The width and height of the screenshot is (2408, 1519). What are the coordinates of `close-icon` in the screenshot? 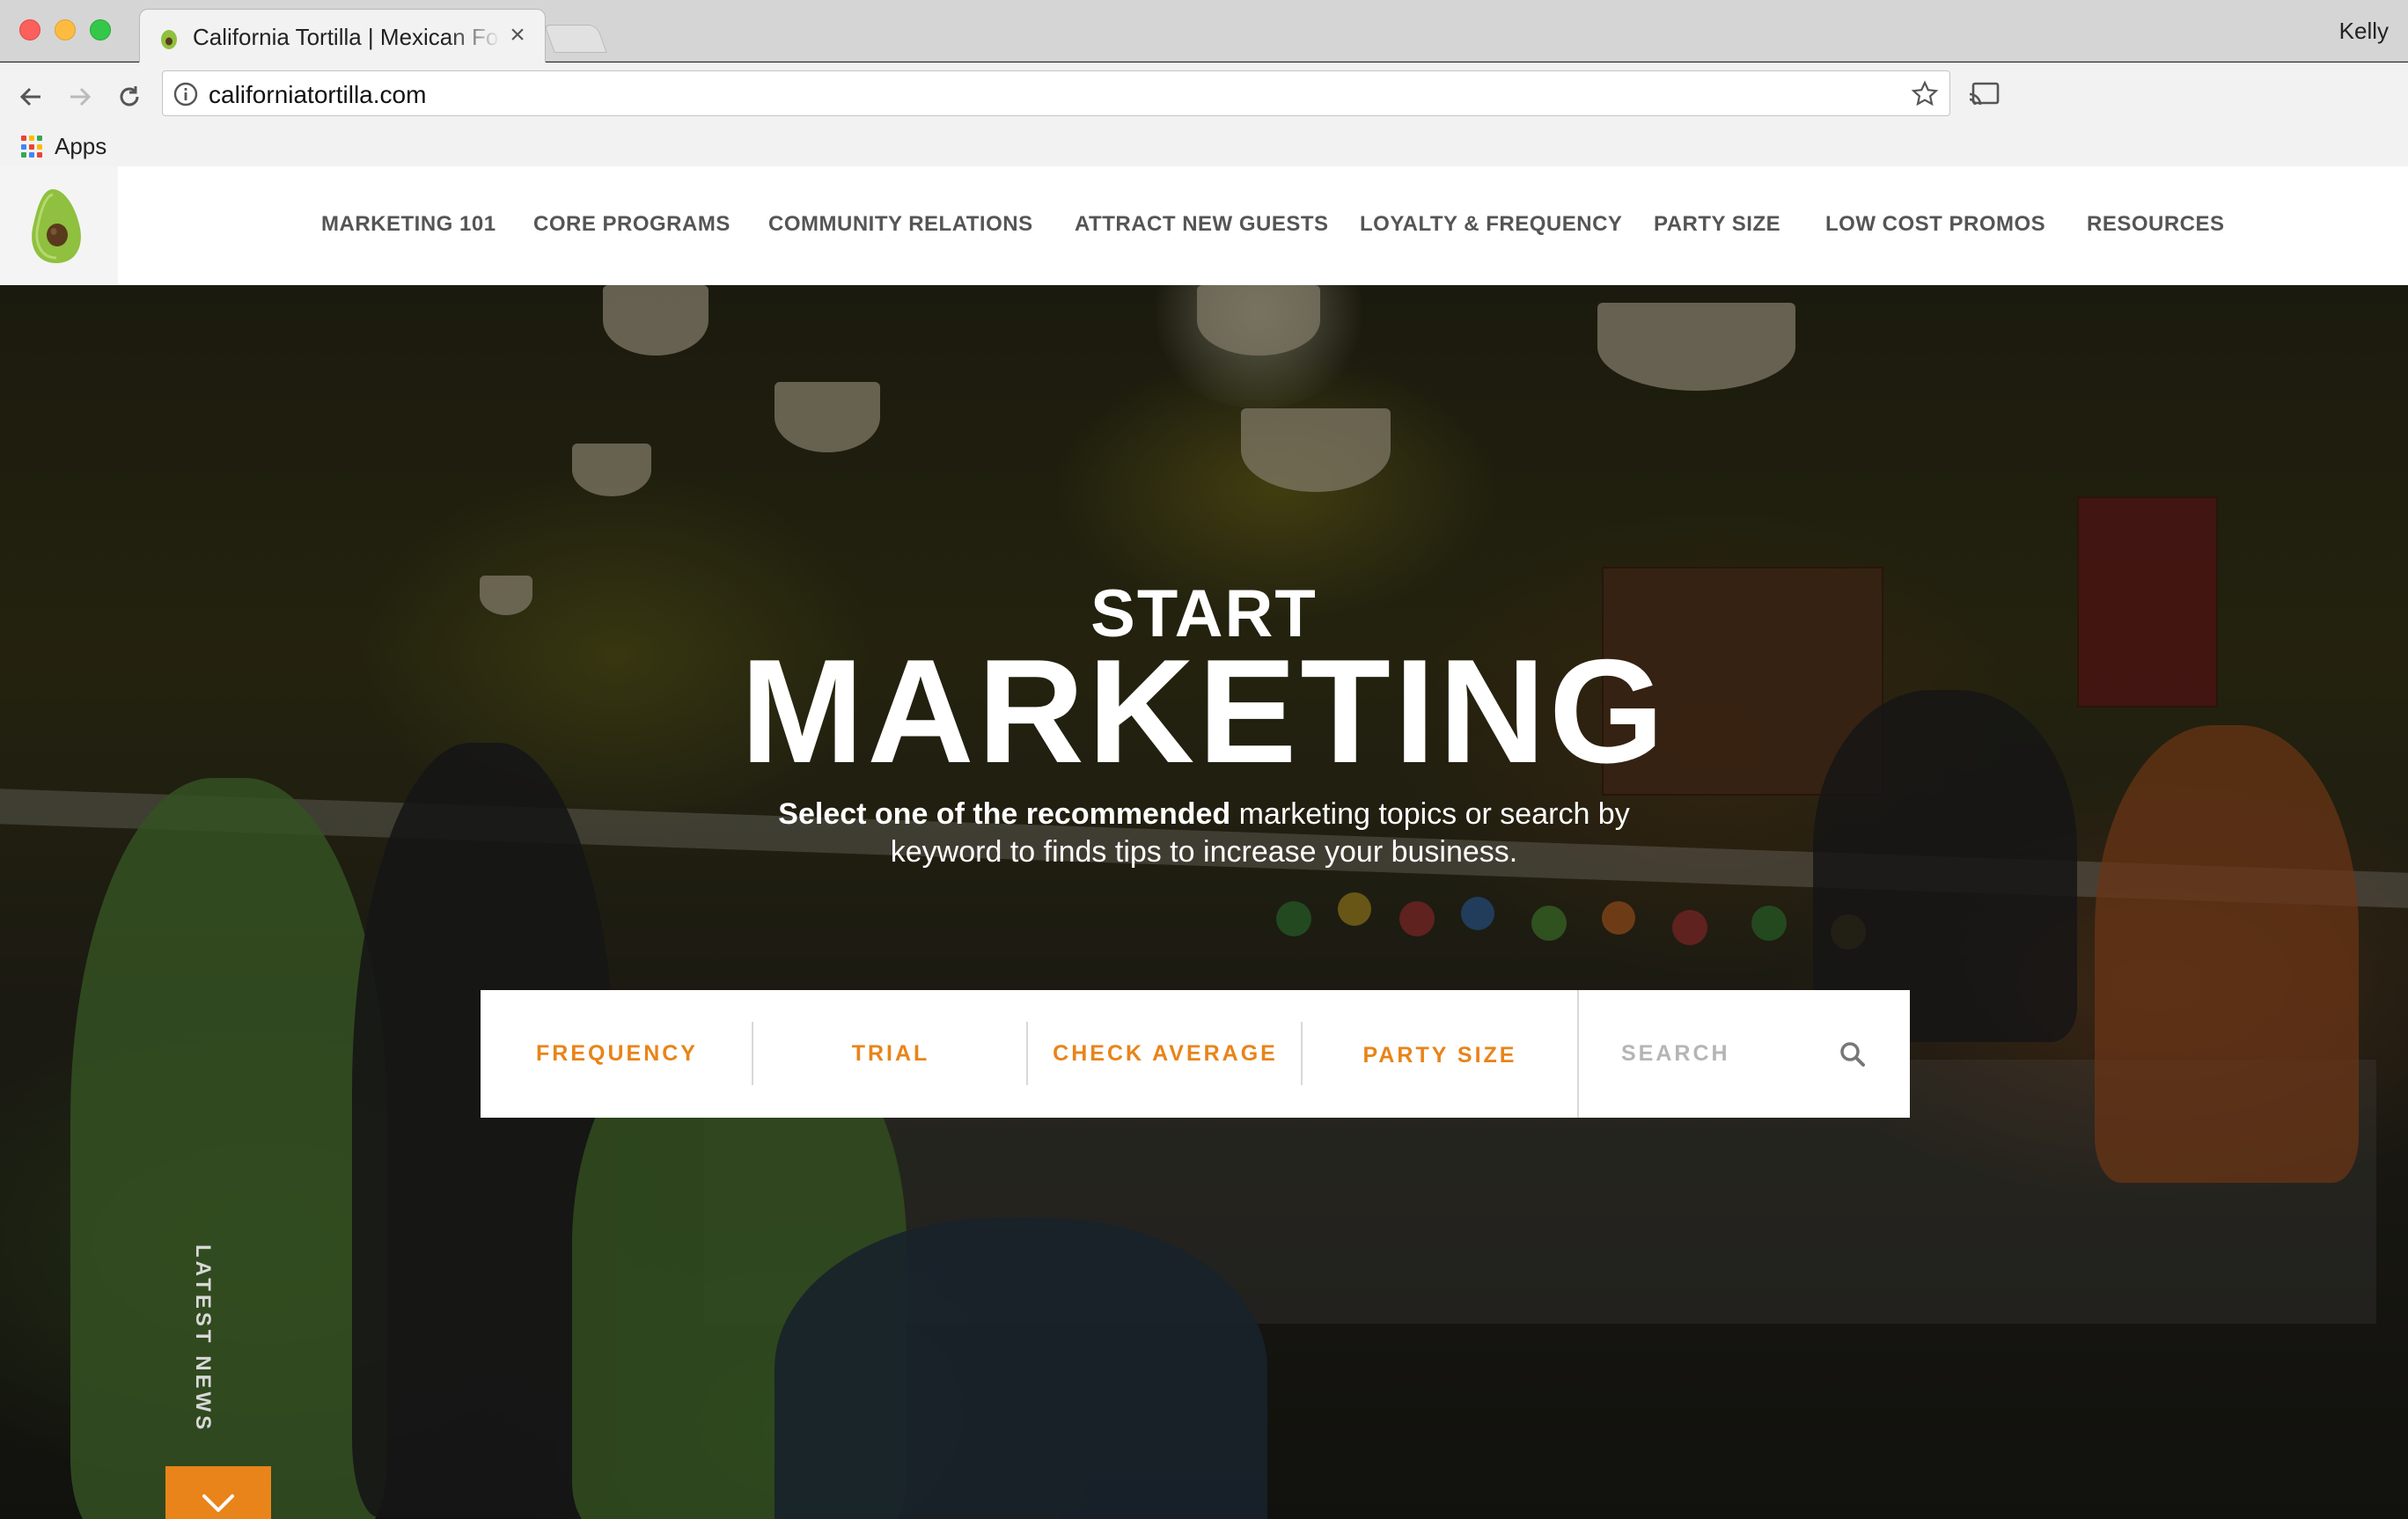 It's located at (218, 1503).